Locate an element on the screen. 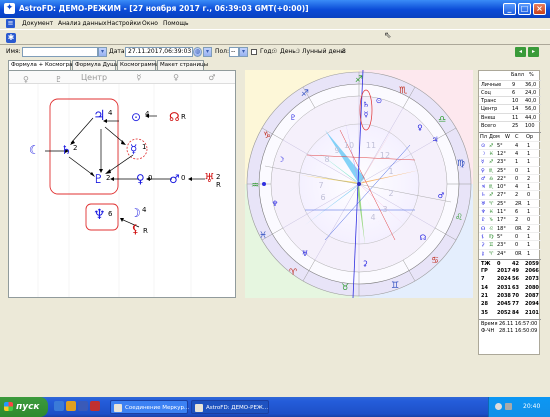  planet-row: ♅ ♈ 25° 2R 1 is located at coordinates (510, 202).